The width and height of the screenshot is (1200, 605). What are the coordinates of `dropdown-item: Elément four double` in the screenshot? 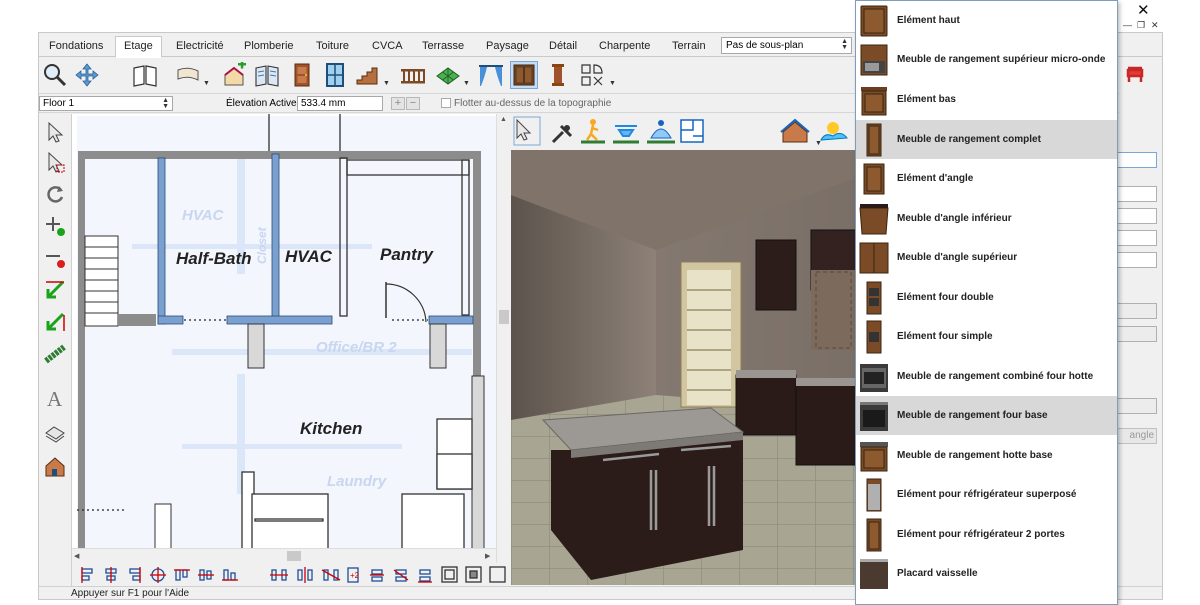 It's located at (986, 297).